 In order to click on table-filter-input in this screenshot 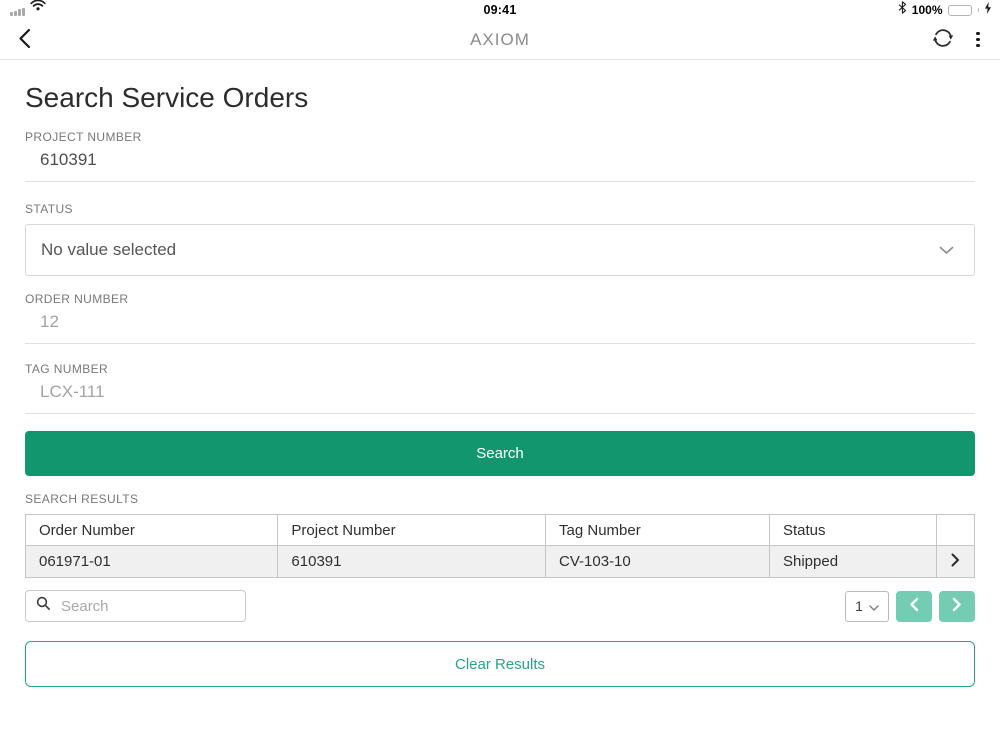, I will do `click(148, 606)`.